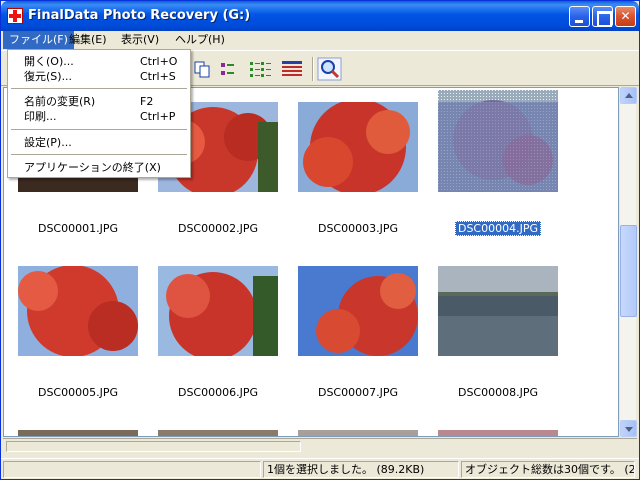  What do you see at coordinates (313, 69) in the screenshot?
I see `toolbar-separator` at bounding box center [313, 69].